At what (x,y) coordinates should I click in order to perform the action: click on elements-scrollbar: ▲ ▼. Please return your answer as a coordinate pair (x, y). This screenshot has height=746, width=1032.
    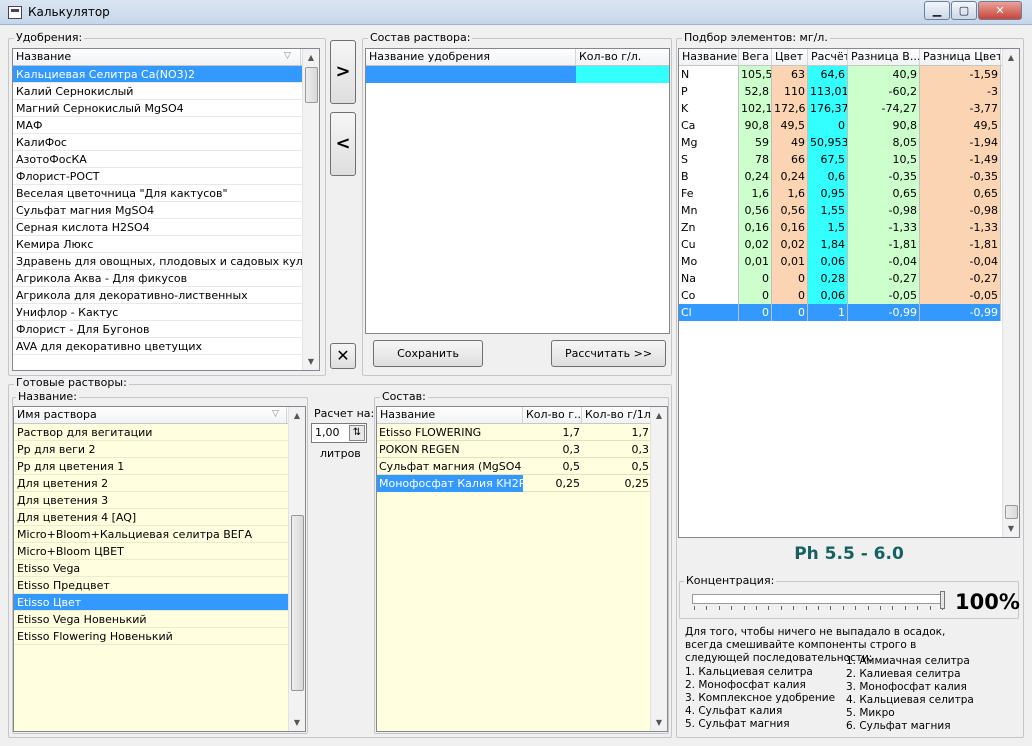
    Looking at the image, I should click on (1010, 293).